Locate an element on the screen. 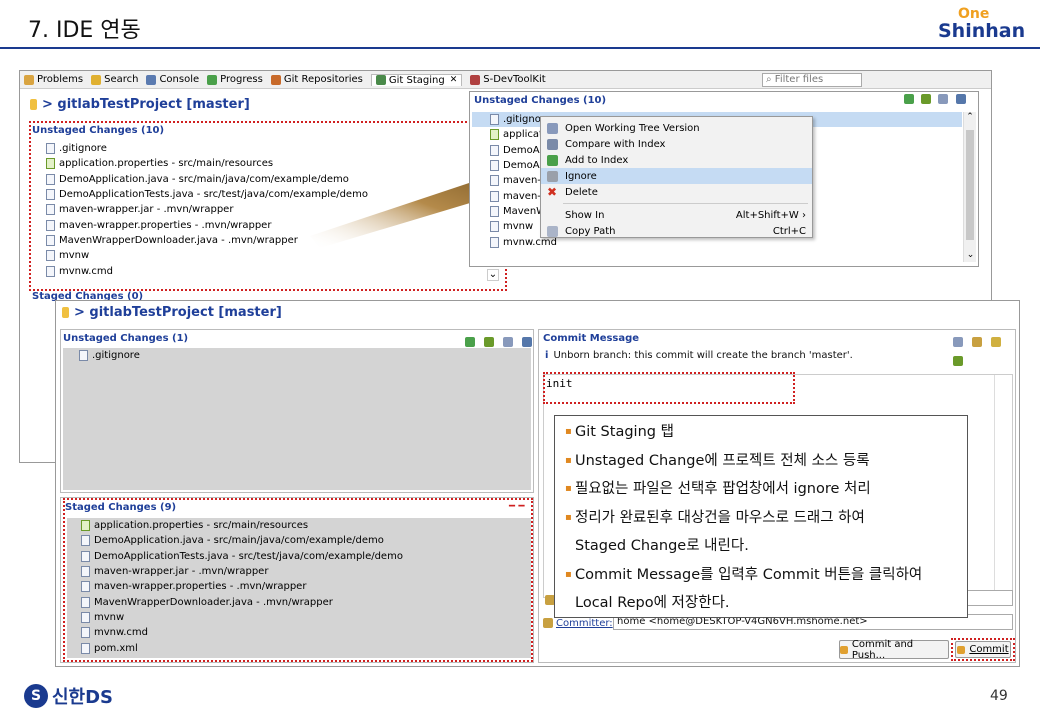 This screenshot has width=1040, height=720. footer-brand: 신한DS is located at coordinates (83, 697).